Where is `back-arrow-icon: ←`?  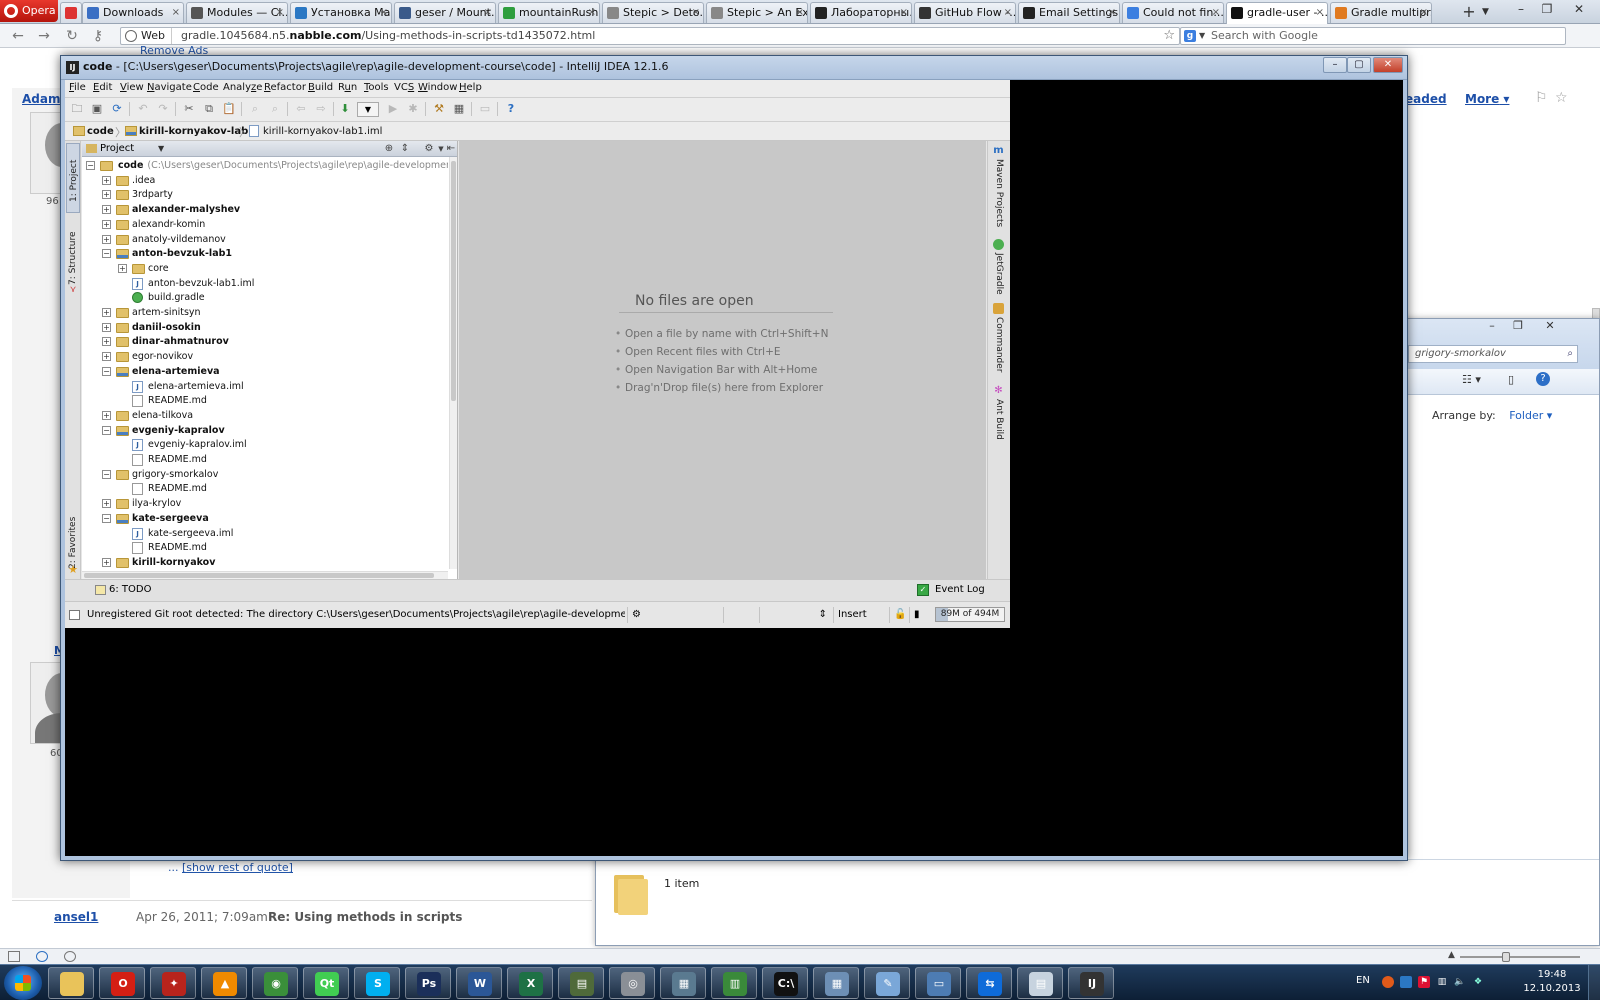
back-arrow-icon: ← is located at coordinates (18, 36).